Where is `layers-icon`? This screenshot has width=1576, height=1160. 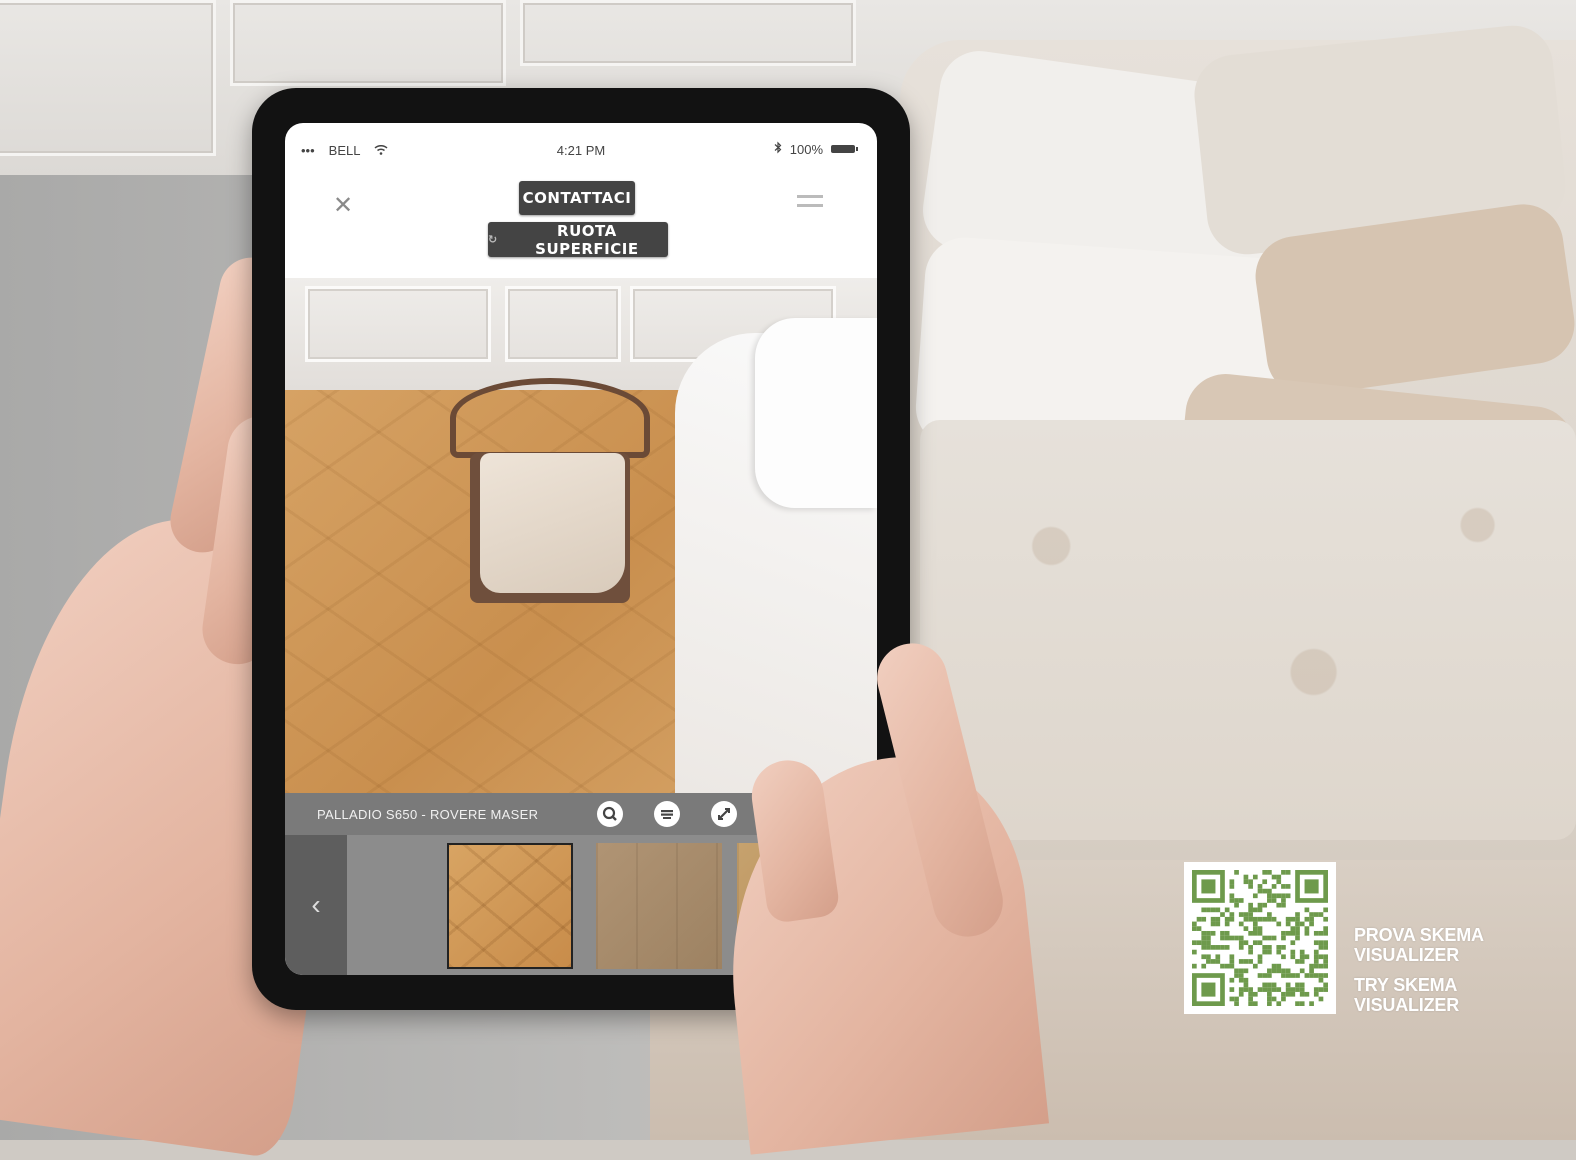
layers-icon is located at coordinates (667, 814).